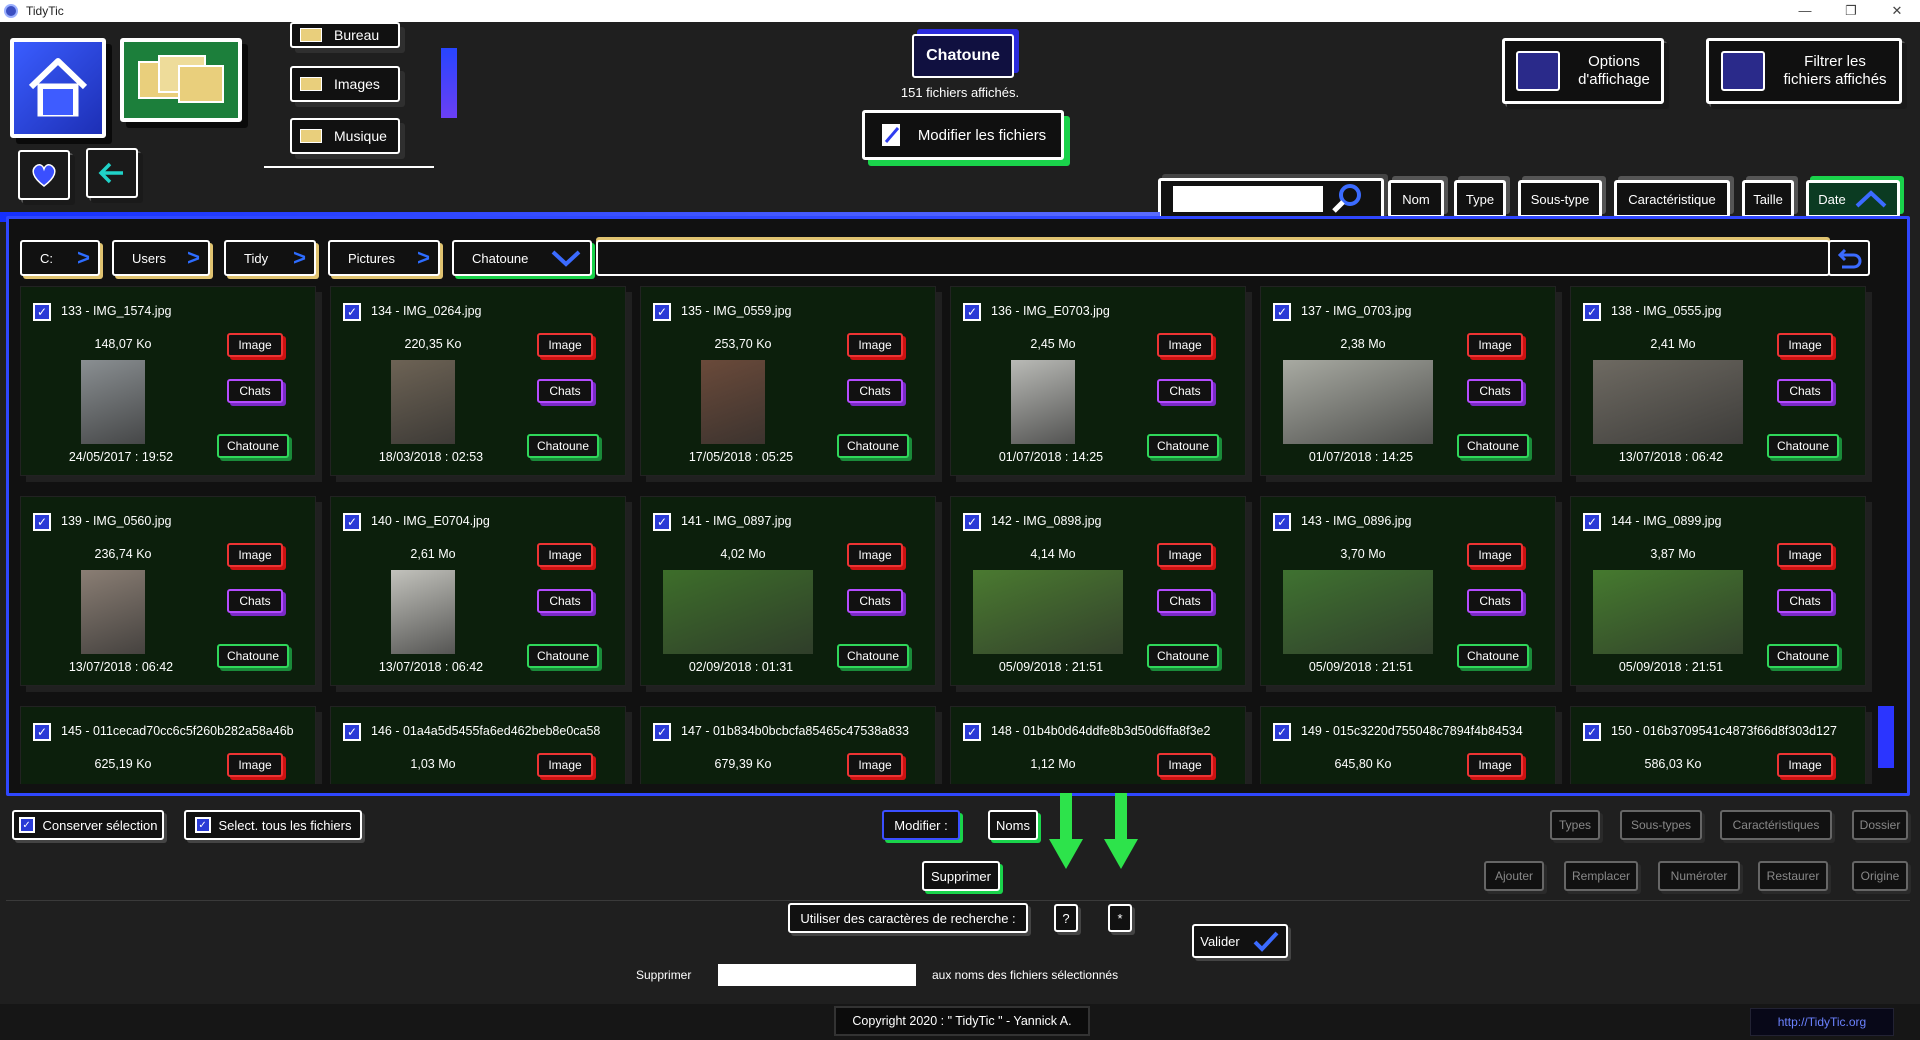  I want to click on modify-mode-button: Modifier :, so click(921, 825).